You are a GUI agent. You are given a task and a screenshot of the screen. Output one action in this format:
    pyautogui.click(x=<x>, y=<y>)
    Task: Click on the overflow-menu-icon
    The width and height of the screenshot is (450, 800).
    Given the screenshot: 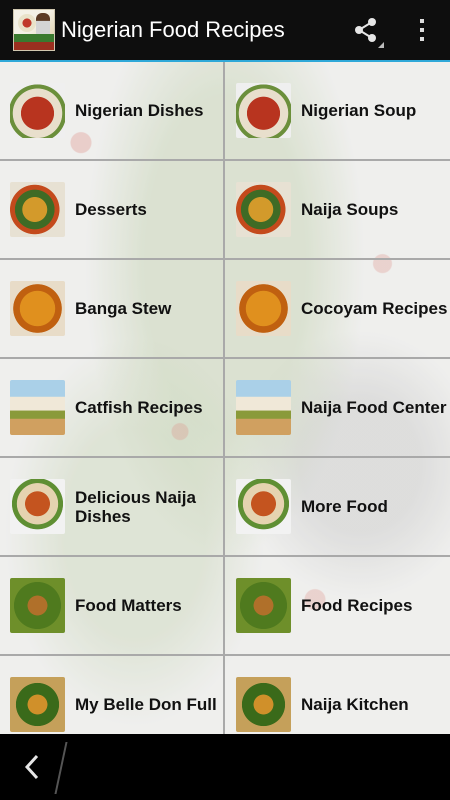 What is the action you would take?
    pyautogui.click(x=422, y=30)
    